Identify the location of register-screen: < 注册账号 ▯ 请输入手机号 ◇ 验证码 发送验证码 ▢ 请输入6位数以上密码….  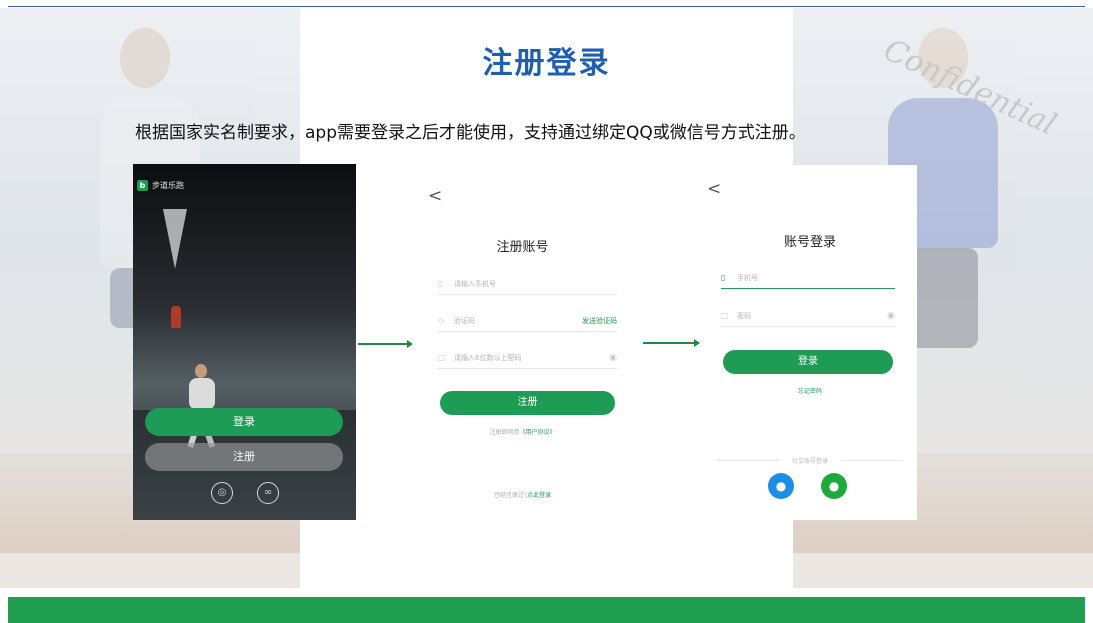
(522, 340).